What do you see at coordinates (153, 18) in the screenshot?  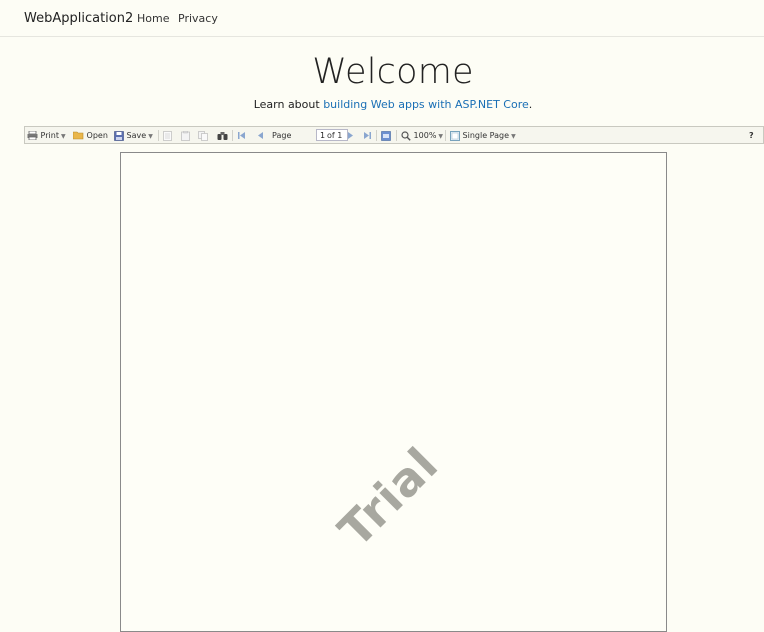 I see `nav-link-home: Home` at bounding box center [153, 18].